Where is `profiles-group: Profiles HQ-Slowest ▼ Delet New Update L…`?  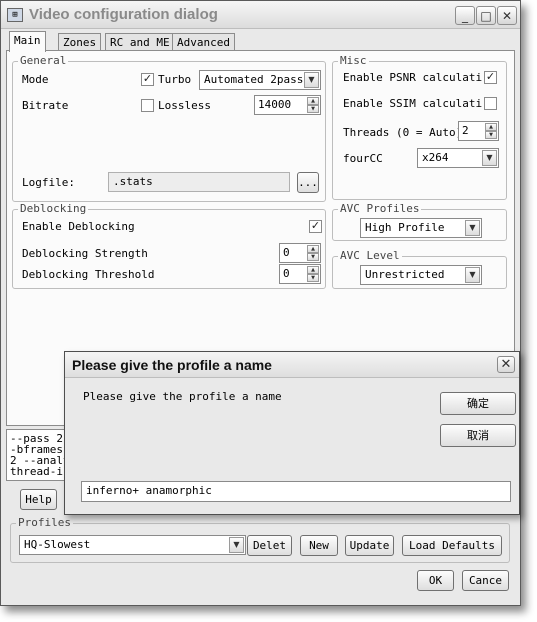 profiles-group: Profiles HQ-Slowest ▼ Delet New Update L… is located at coordinates (260, 539).